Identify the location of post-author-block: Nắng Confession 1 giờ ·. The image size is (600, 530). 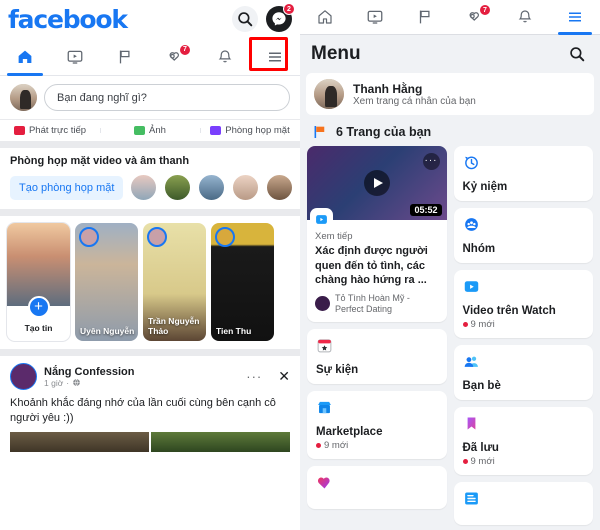
(89, 377).